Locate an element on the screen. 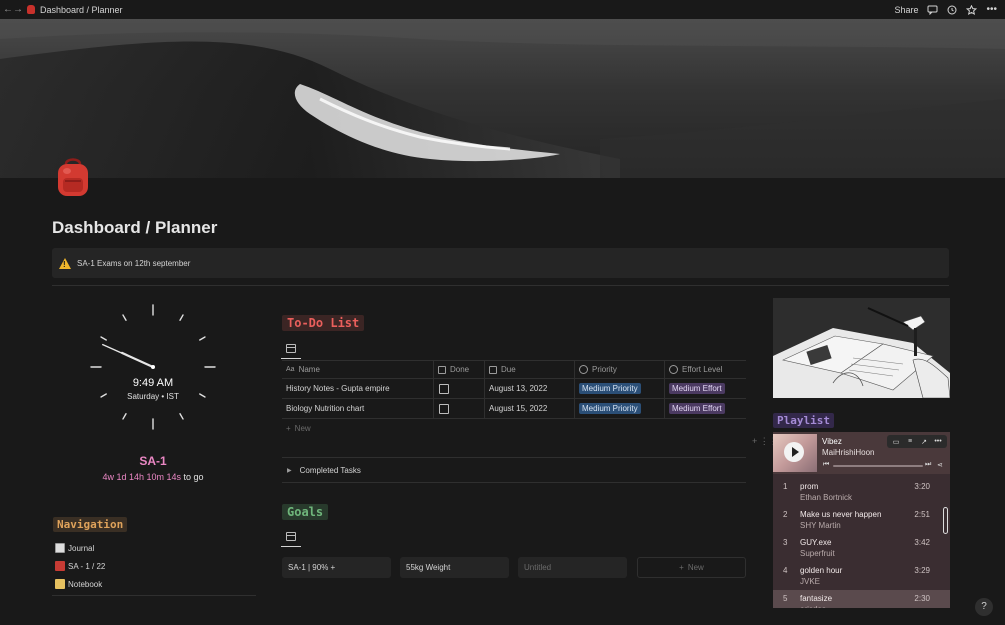  completed-tasks-toggle: ▶ Completed Tasks is located at coordinates (514, 470).